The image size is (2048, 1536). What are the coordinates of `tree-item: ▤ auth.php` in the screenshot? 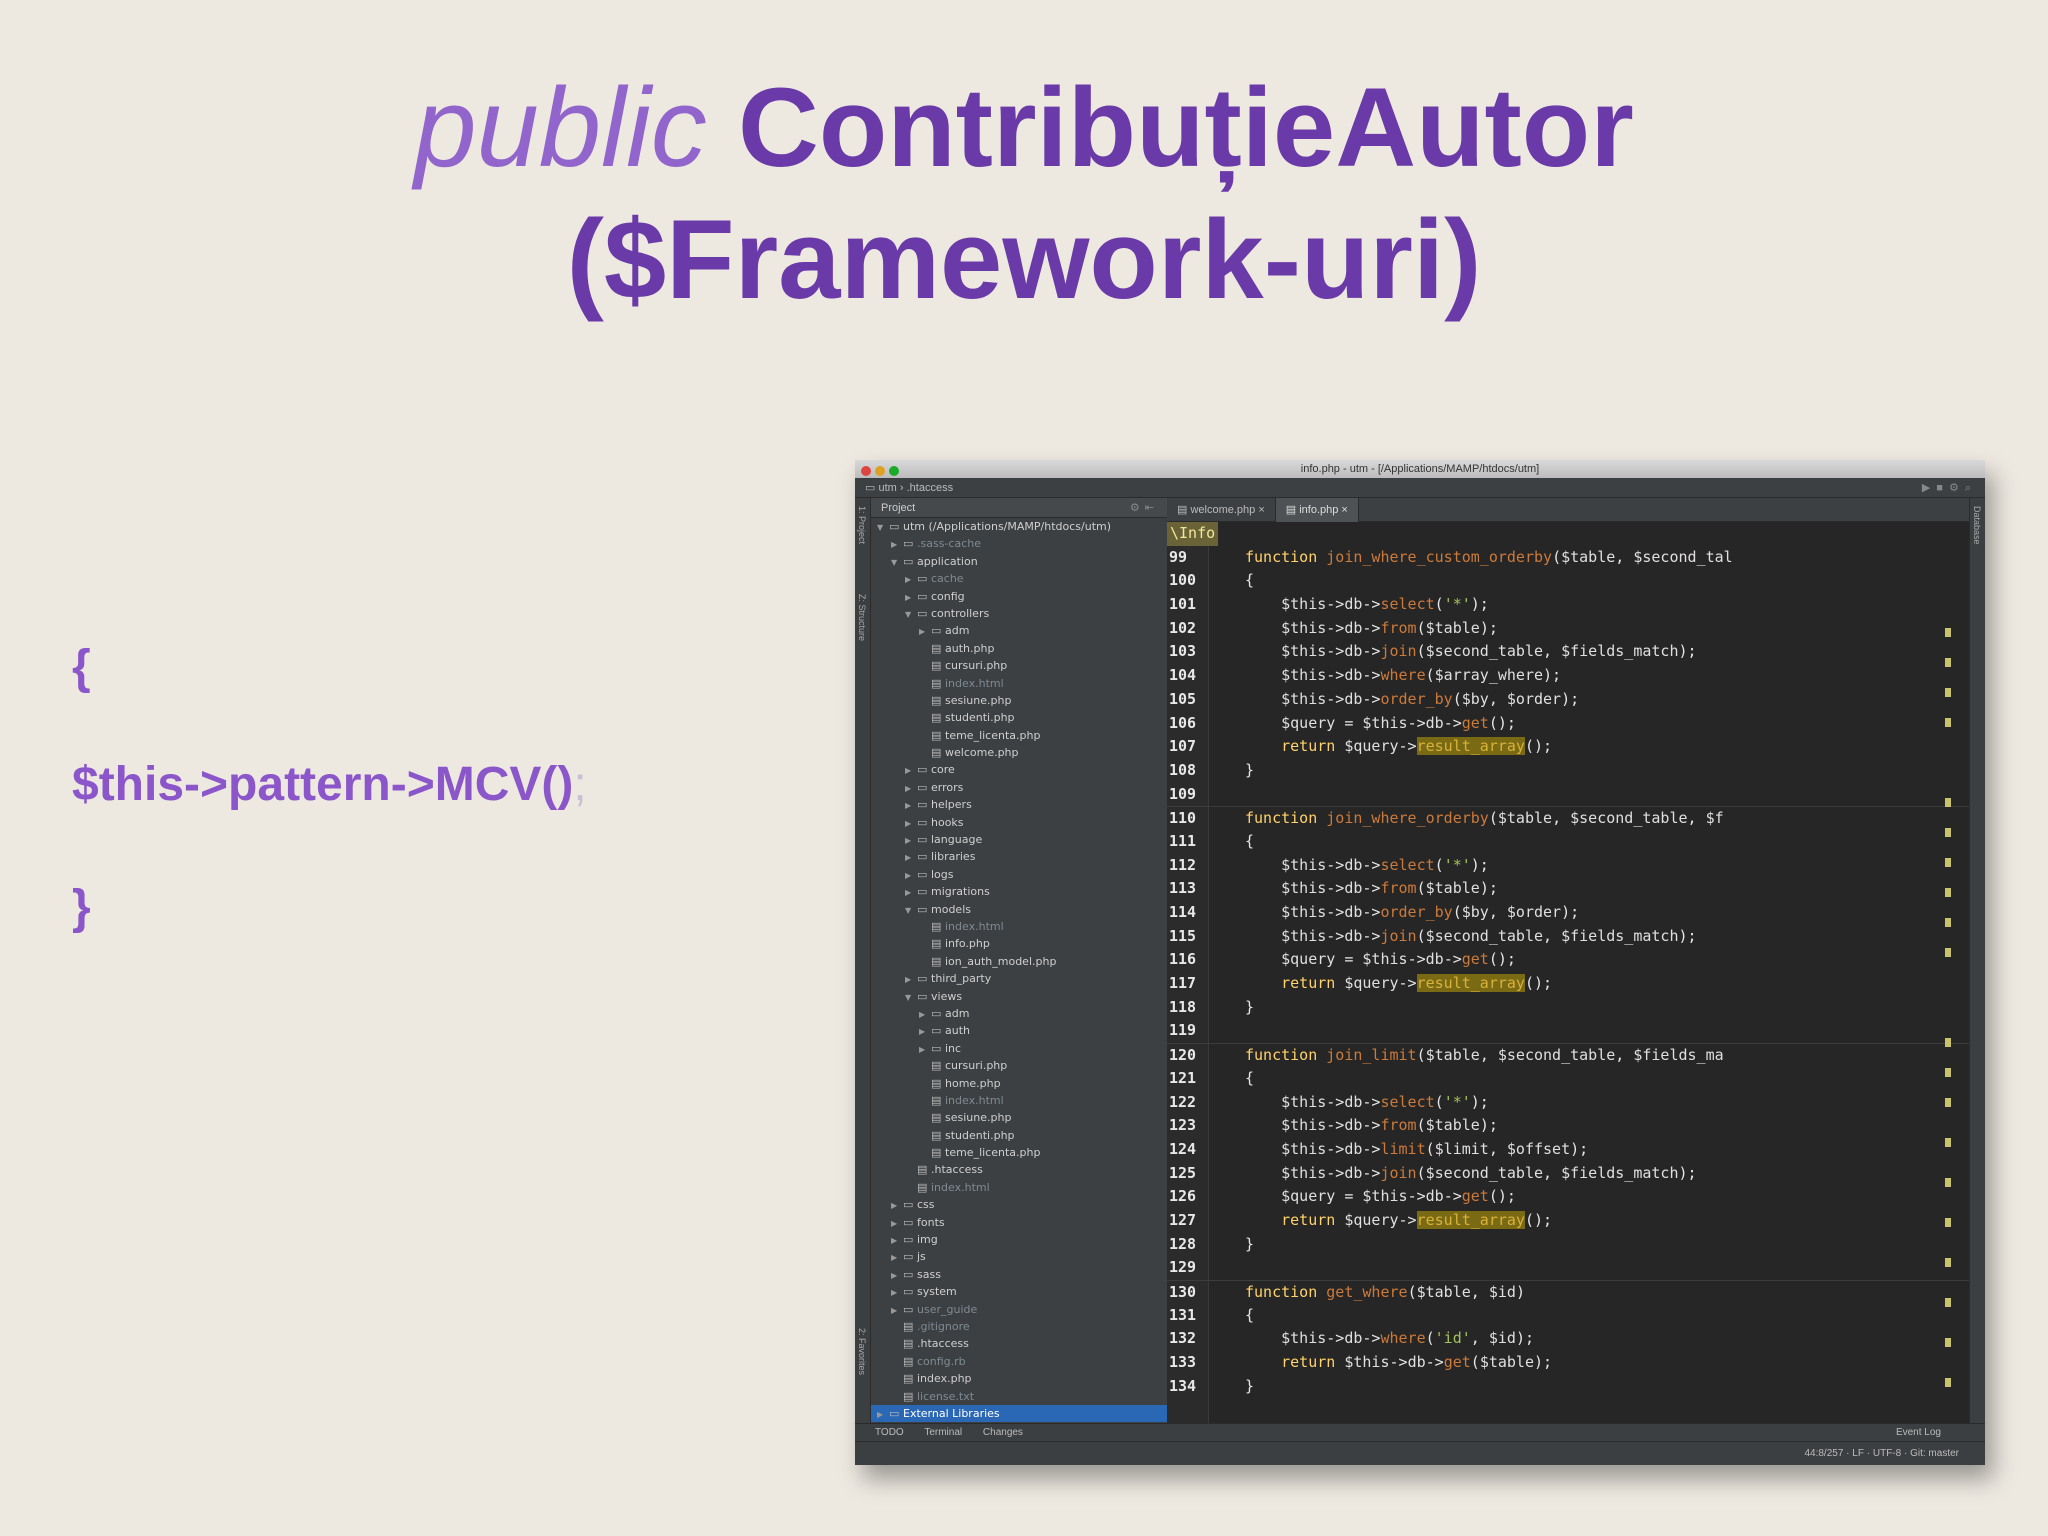 It's located at (1019, 648).